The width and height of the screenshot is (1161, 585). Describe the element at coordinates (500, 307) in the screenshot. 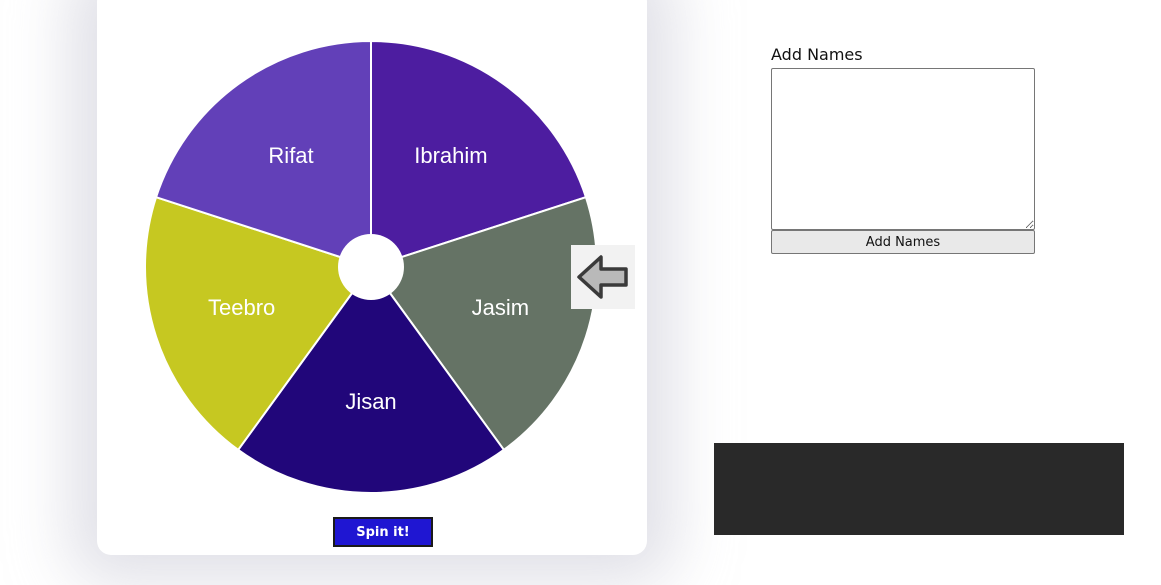

I see `wheel-label-jasim: Jasim` at that location.